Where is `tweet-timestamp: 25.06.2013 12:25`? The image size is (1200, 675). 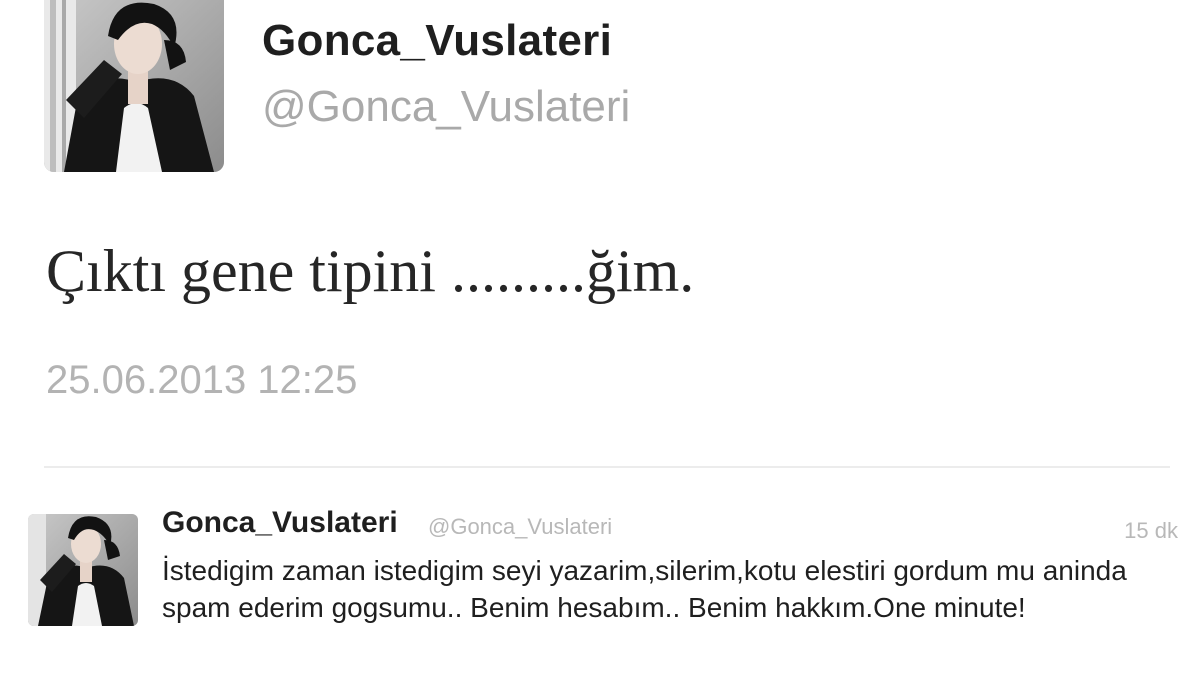
tweet-timestamp: 25.06.2013 12:25 is located at coordinates (201, 380).